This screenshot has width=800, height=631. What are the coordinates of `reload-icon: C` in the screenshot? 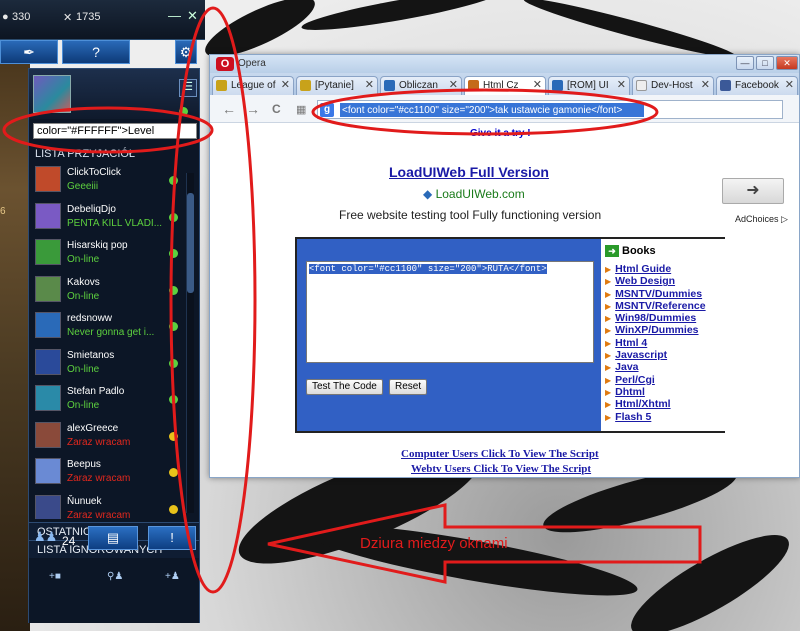 It's located at (276, 109).